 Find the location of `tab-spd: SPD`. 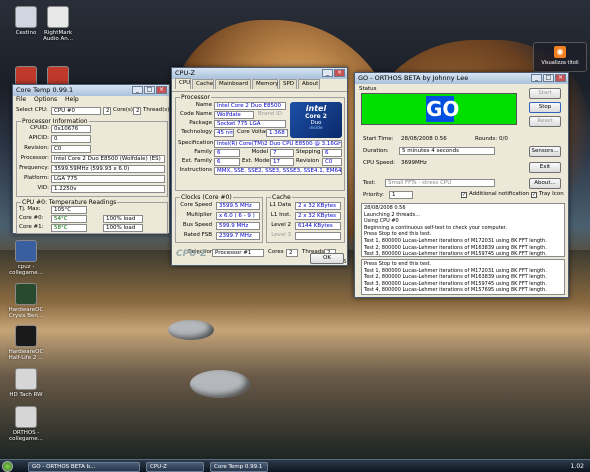

tab-spd: SPD is located at coordinates (288, 84).